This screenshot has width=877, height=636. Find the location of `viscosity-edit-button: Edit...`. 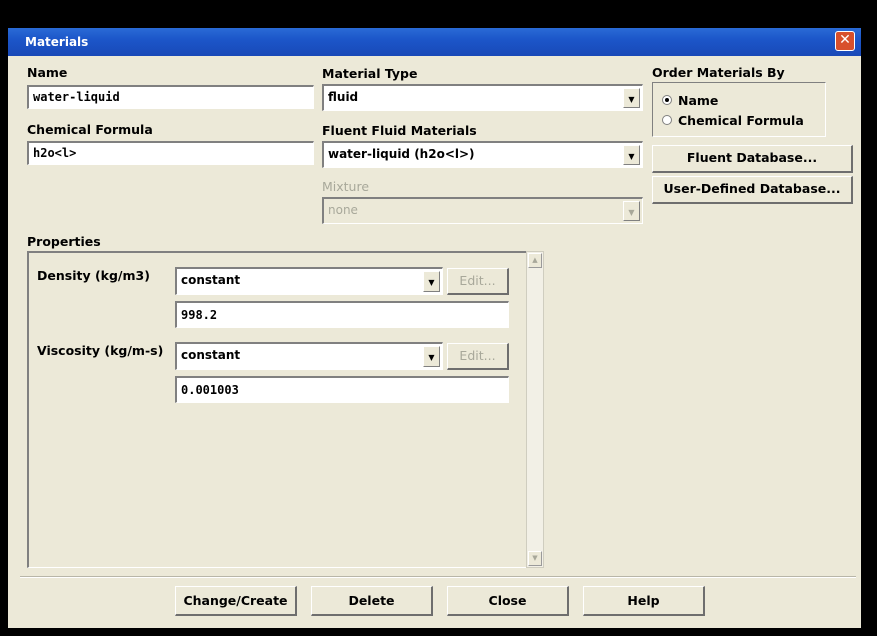

viscosity-edit-button: Edit... is located at coordinates (478, 356).